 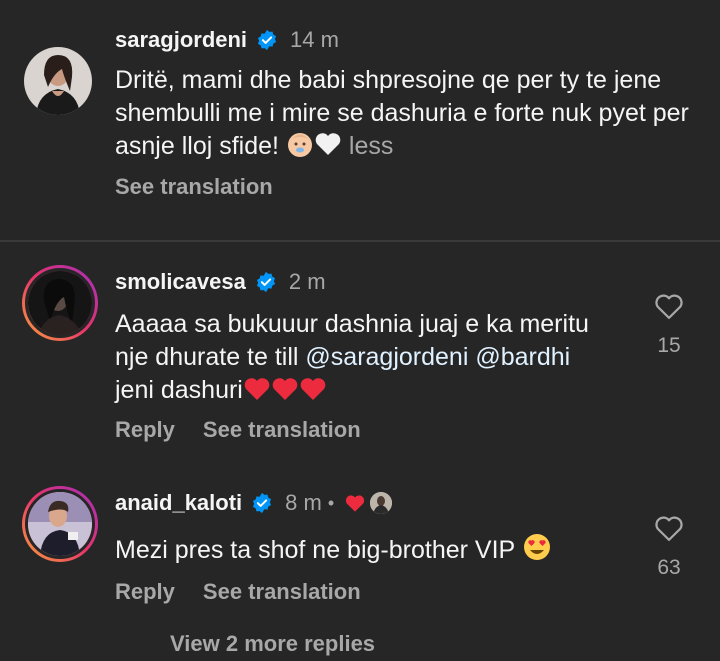 I want to click on username: smolicavesa, so click(x=180, y=282).